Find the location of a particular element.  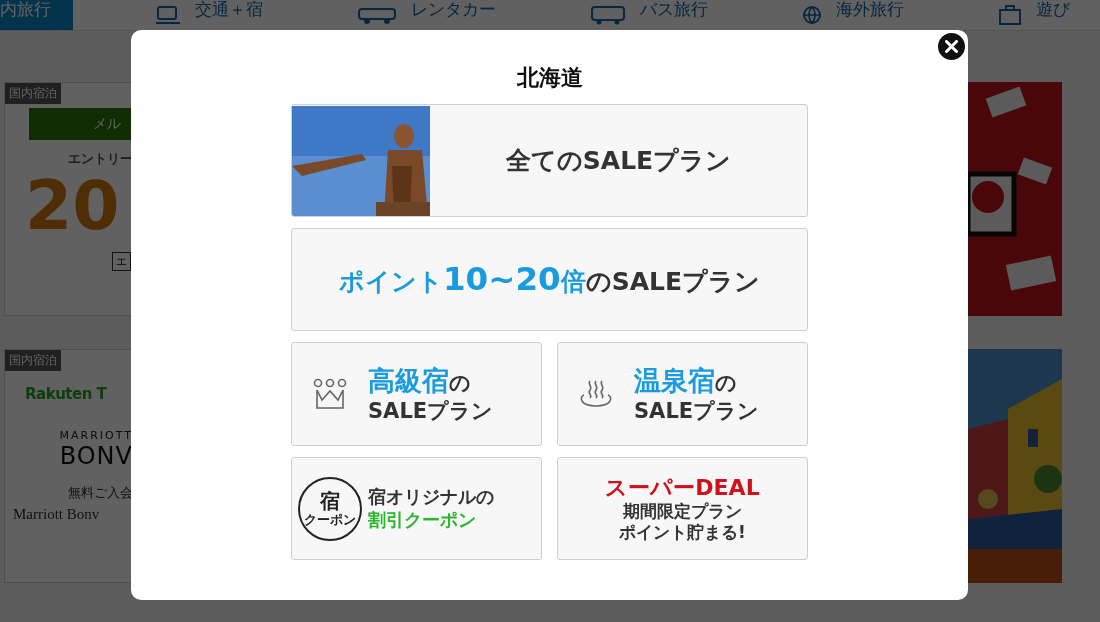

ad-number: 20 is located at coordinates (72, 206).